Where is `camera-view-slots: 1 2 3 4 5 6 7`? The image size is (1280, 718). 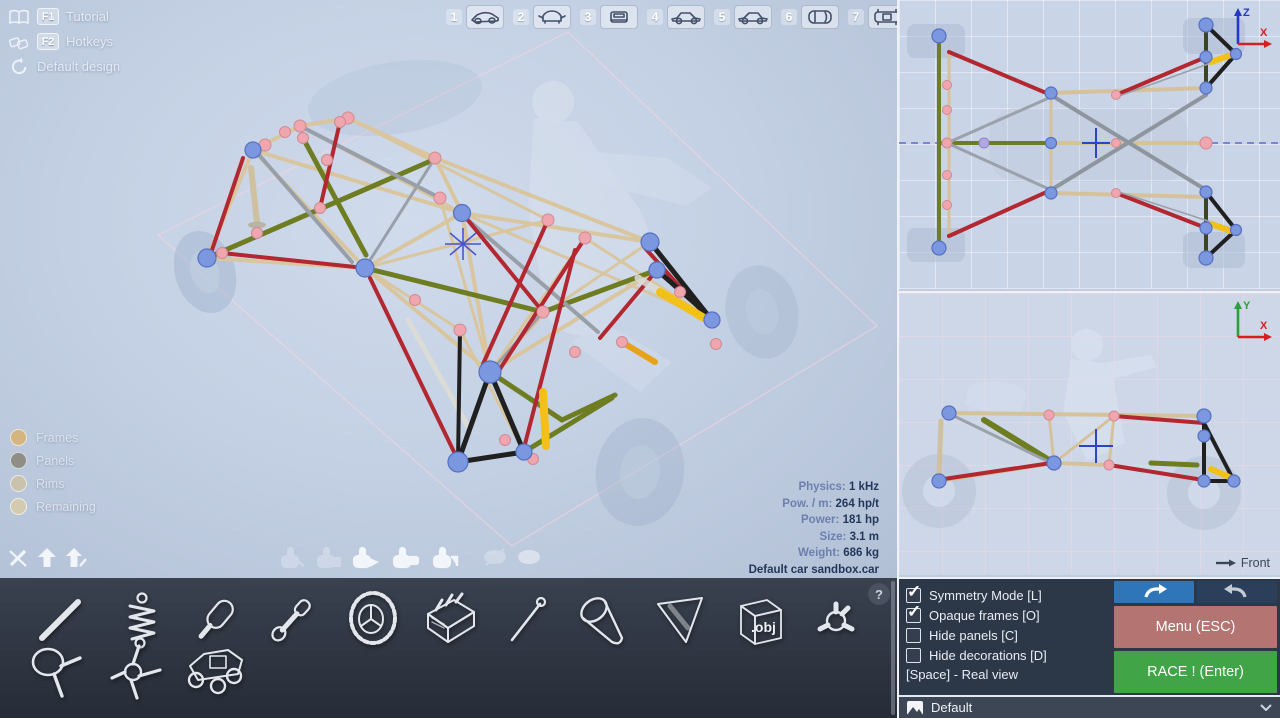 camera-view-slots: 1 2 3 4 5 6 7 is located at coordinates (703, 17).